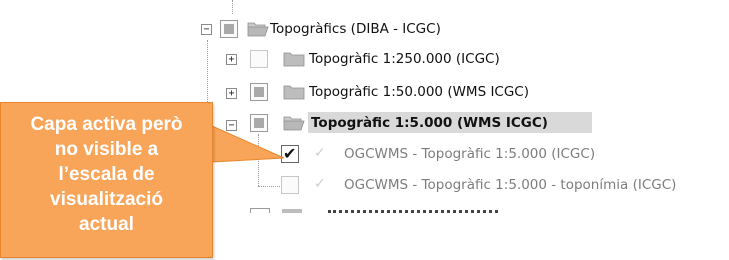  I want to click on tree-node-cut-off, so click(378, 209).